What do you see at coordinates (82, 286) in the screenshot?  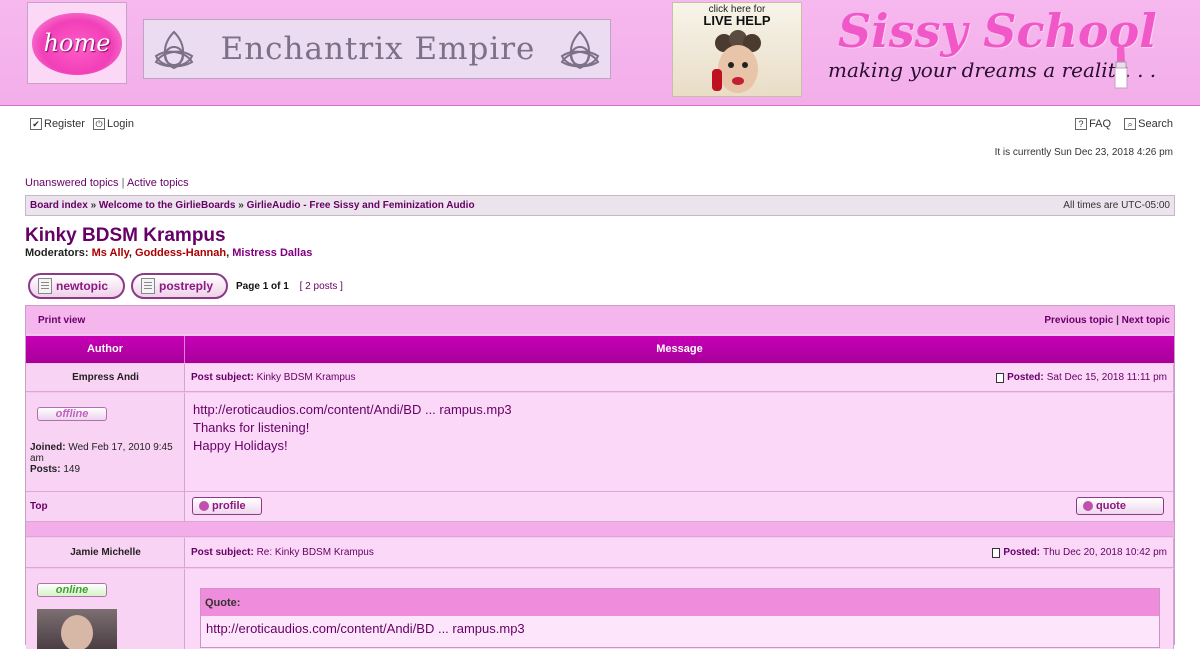 I see `new-topic-label: newtopic` at bounding box center [82, 286].